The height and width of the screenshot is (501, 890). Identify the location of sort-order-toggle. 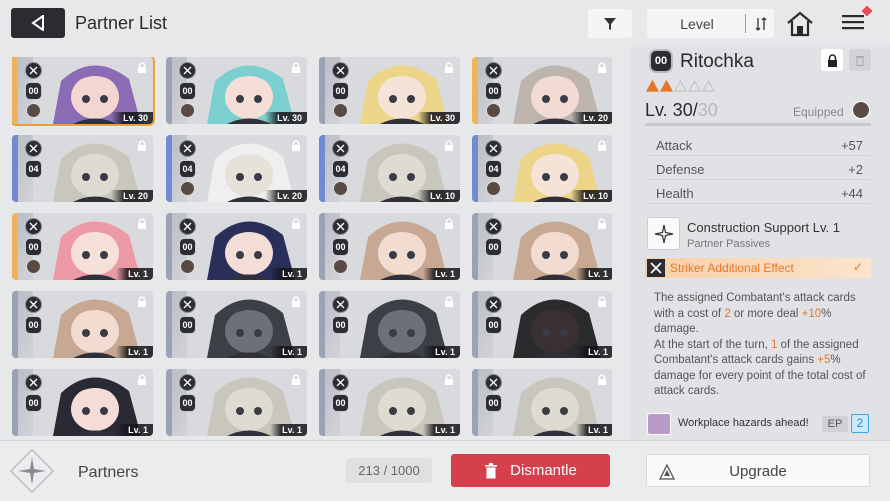
(761, 23).